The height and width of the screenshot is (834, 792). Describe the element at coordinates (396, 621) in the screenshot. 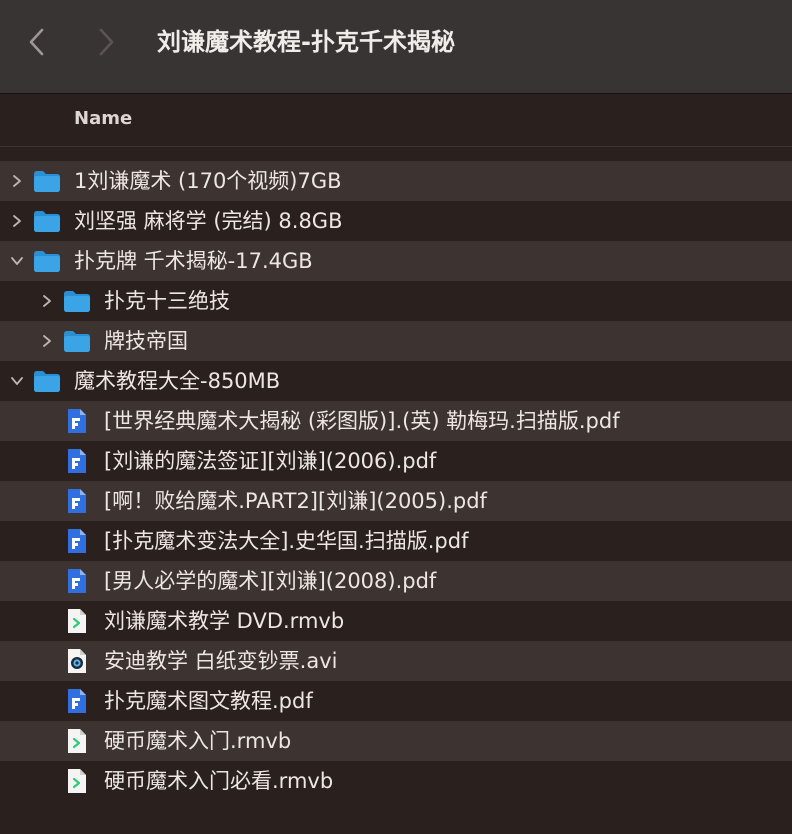

I see `file-row: 刘谦魔术教学 DVD.rmvb` at that location.